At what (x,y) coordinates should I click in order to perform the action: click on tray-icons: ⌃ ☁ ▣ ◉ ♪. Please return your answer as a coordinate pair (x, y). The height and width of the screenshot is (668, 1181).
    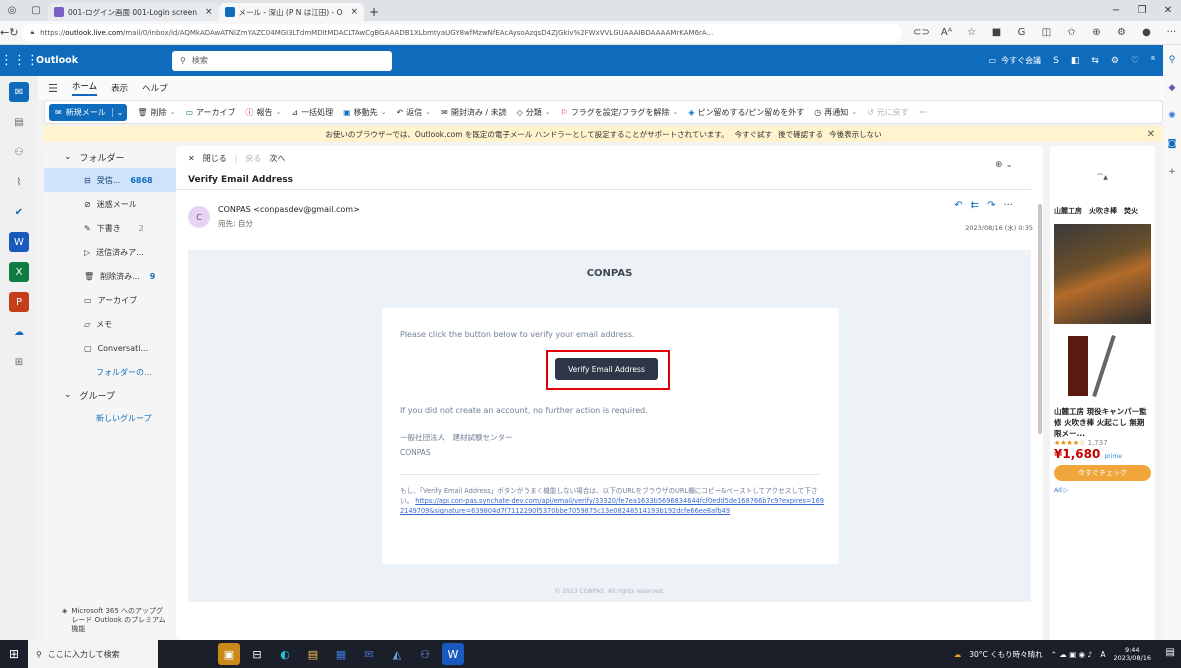
    Looking at the image, I should click on (1072, 654).